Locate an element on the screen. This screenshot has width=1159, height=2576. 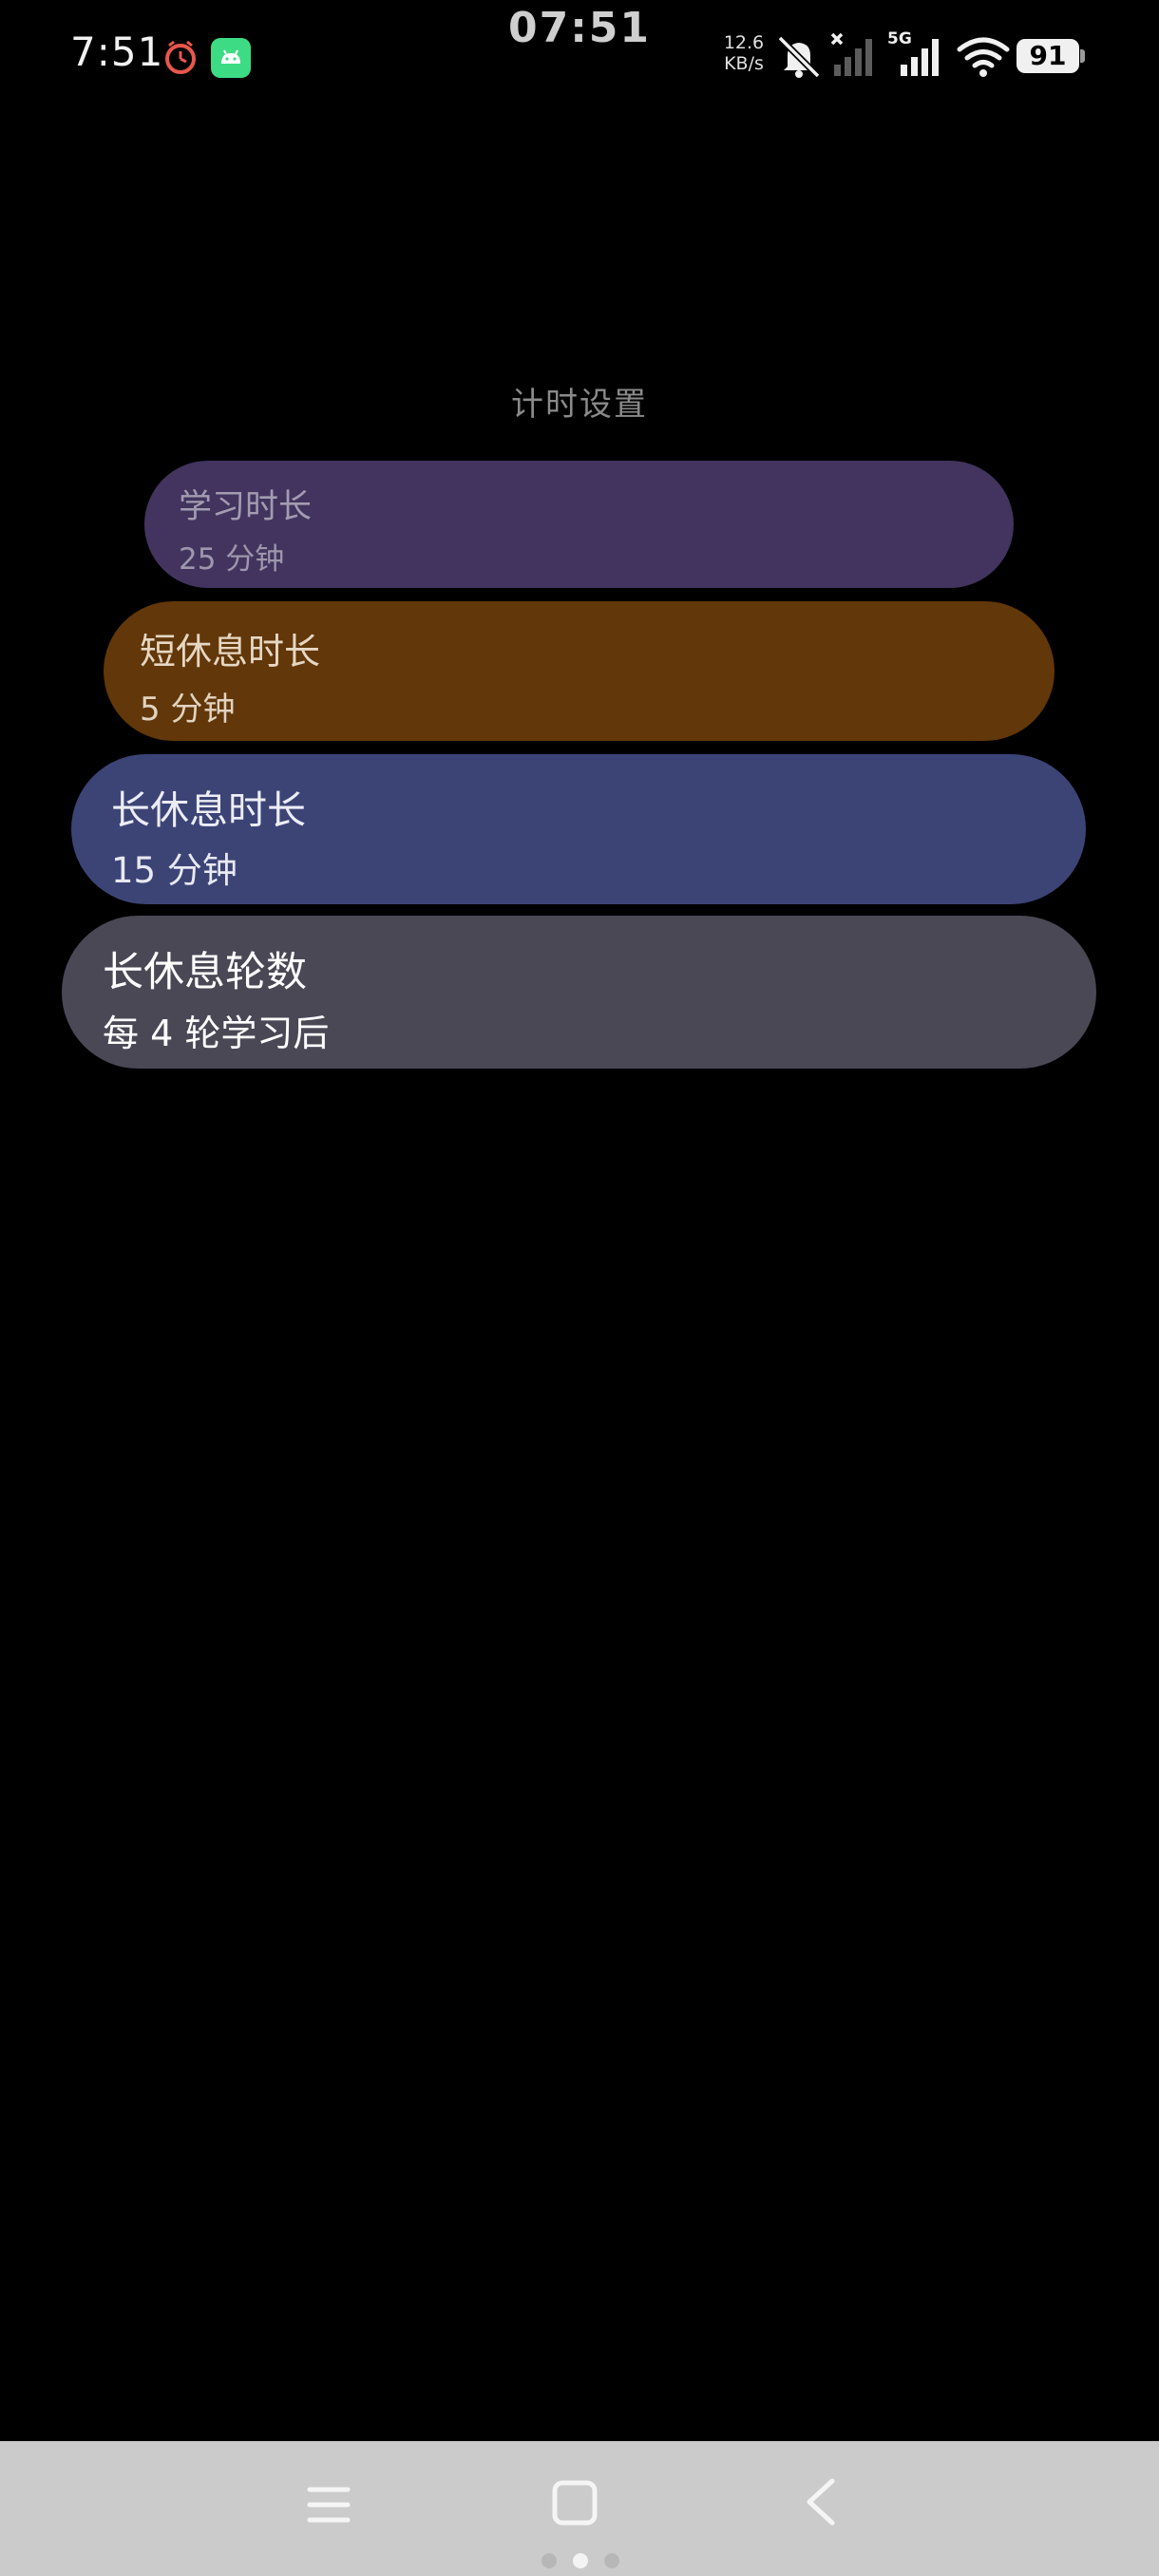
long-break-rounds-value: 每 4 轮学习后 is located at coordinates (216, 1033).